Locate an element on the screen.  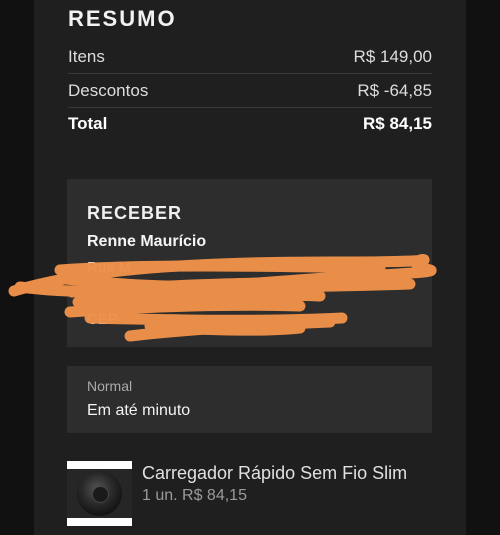
product-name: Carregador Rápido Sem Fio Slim is located at coordinates (274, 473).